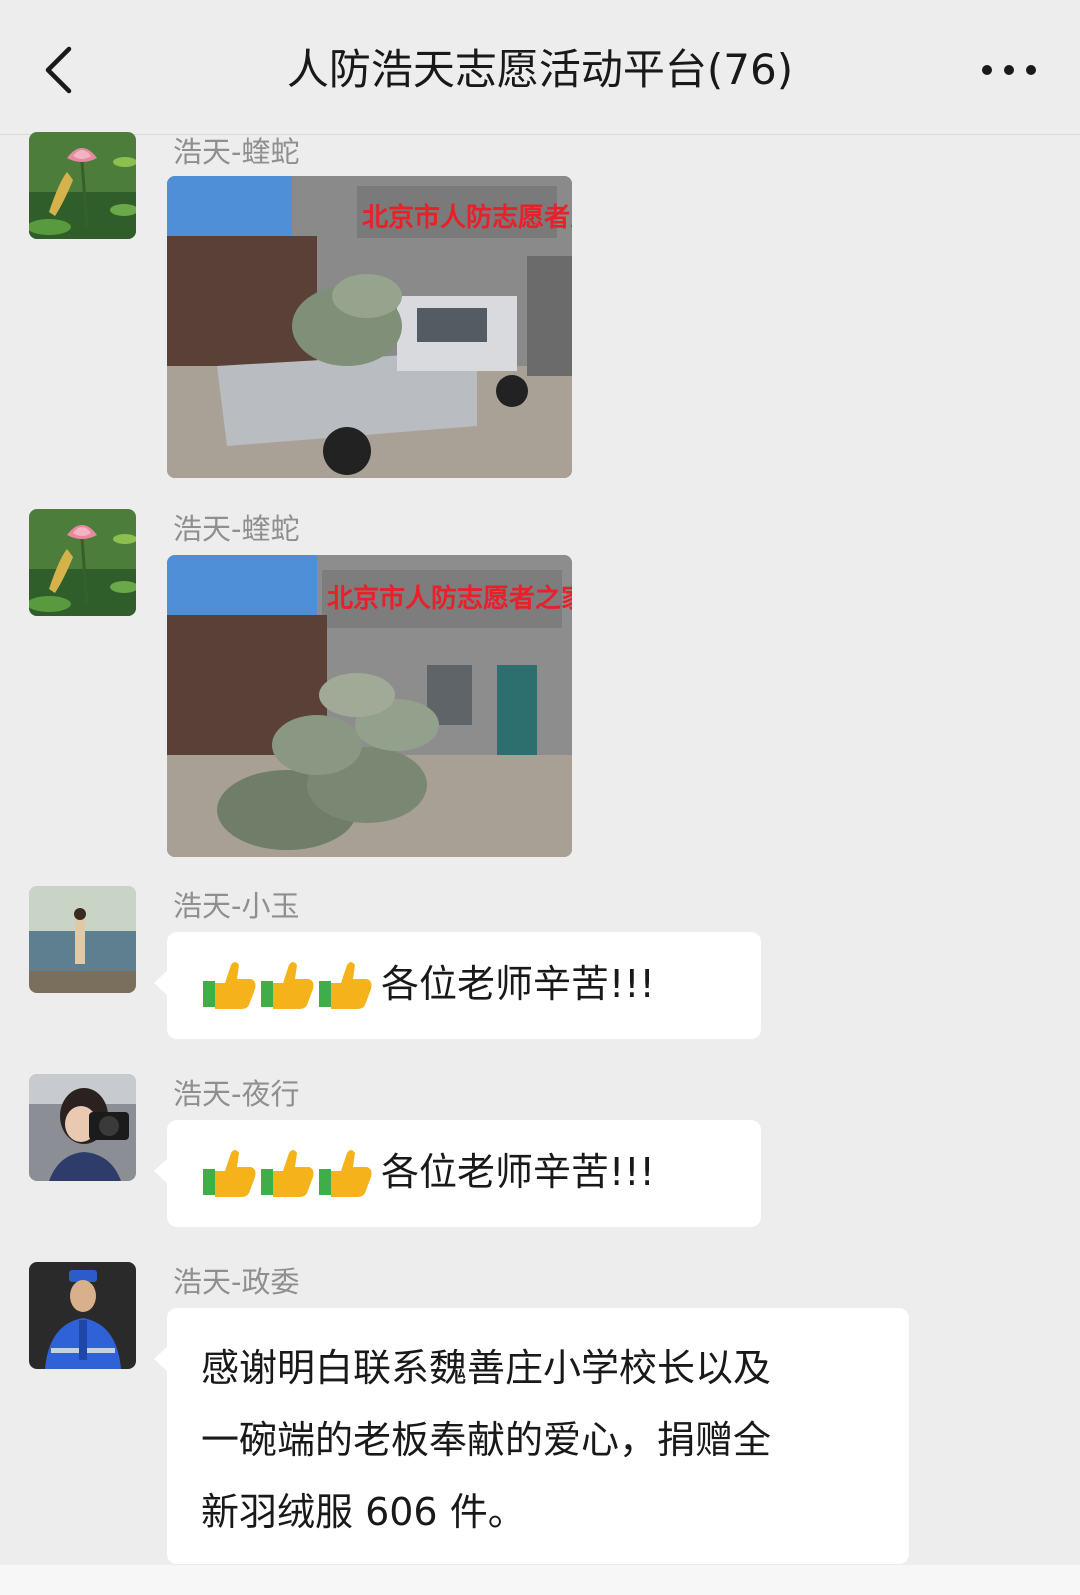 Image resolution: width=1080 pixels, height=1595 pixels. I want to click on sender-name: 浩天-夜行, so click(236, 1094).